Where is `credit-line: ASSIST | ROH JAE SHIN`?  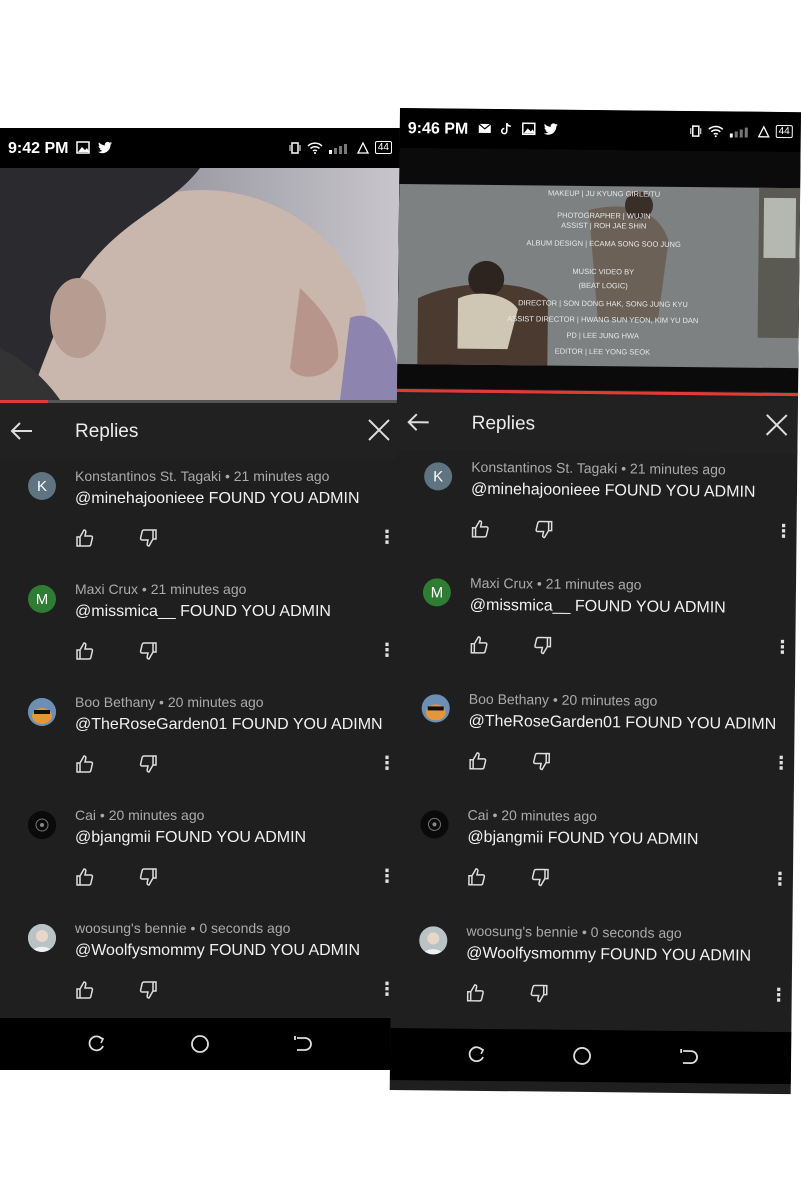
credit-line: ASSIST | ROH JAE SHIN is located at coordinates (603, 226).